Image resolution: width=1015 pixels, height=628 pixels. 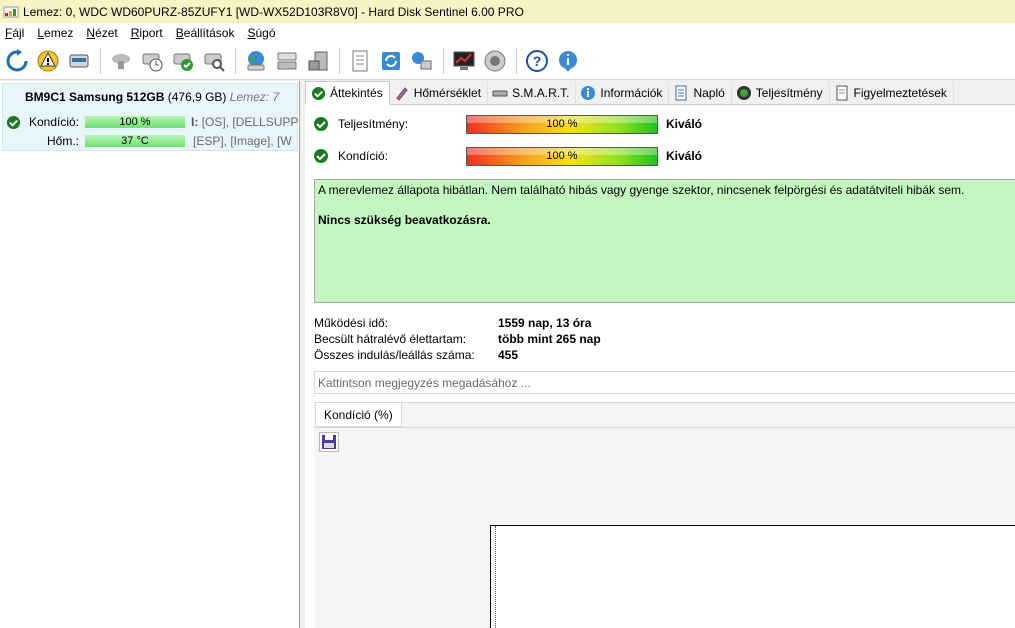 What do you see at coordinates (700, 93) in the screenshot?
I see `tab-log: Napló` at bounding box center [700, 93].